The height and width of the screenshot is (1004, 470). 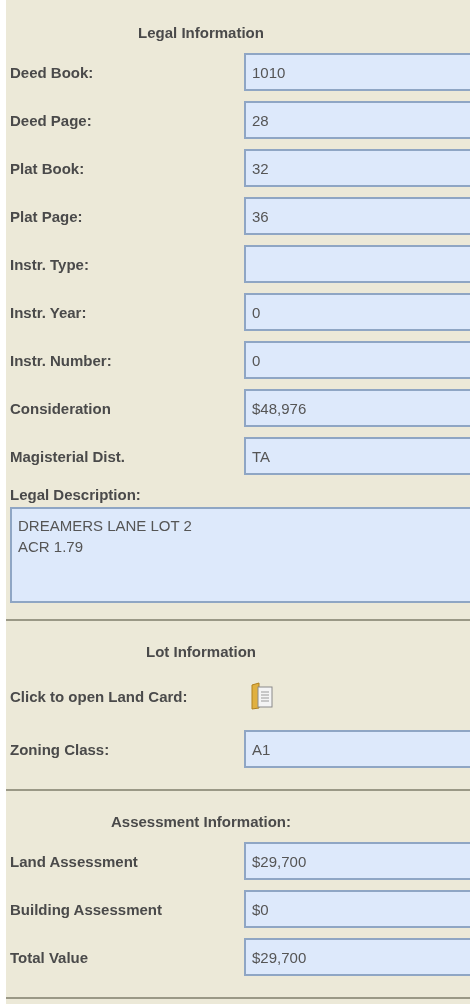 I want to click on field-label: Magisterial Dist., so click(x=68, y=456).